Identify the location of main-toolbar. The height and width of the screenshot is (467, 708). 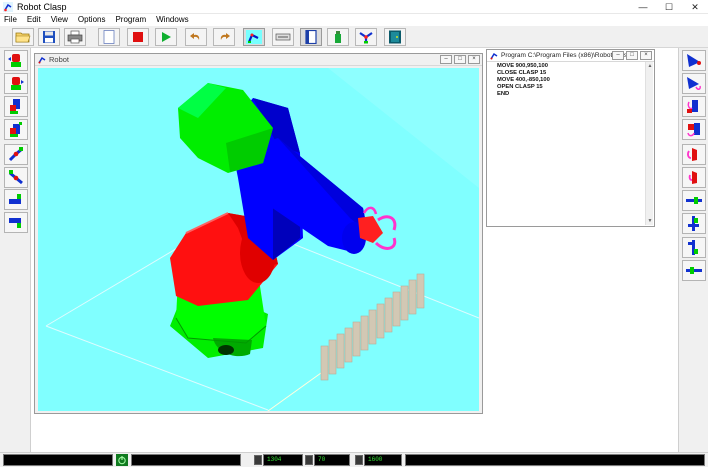
(354, 37).